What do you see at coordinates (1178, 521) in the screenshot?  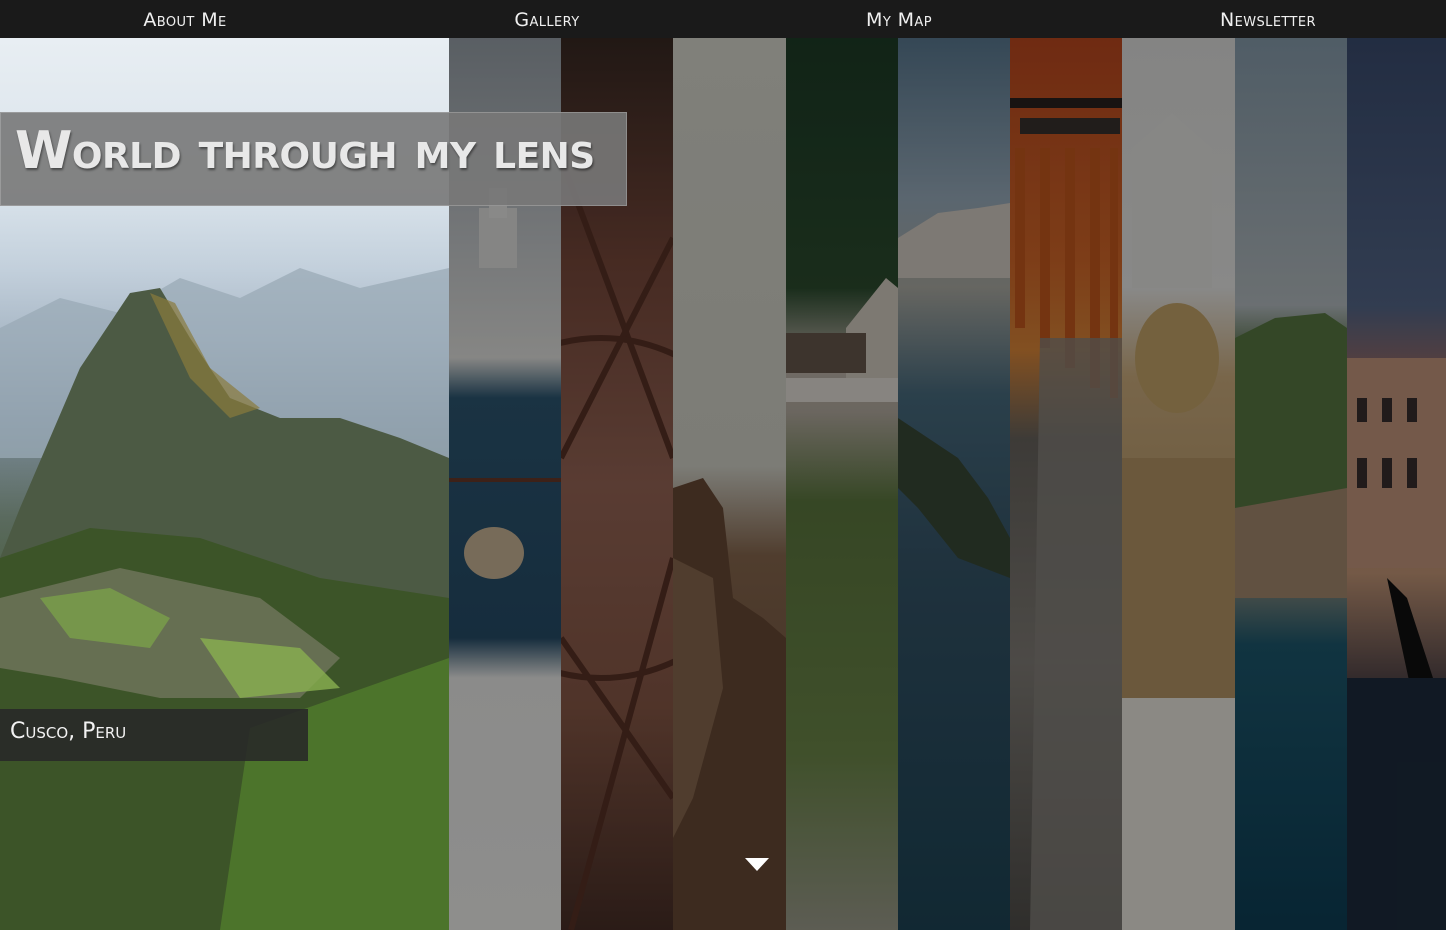 I see `sphinx-photo` at bounding box center [1178, 521].